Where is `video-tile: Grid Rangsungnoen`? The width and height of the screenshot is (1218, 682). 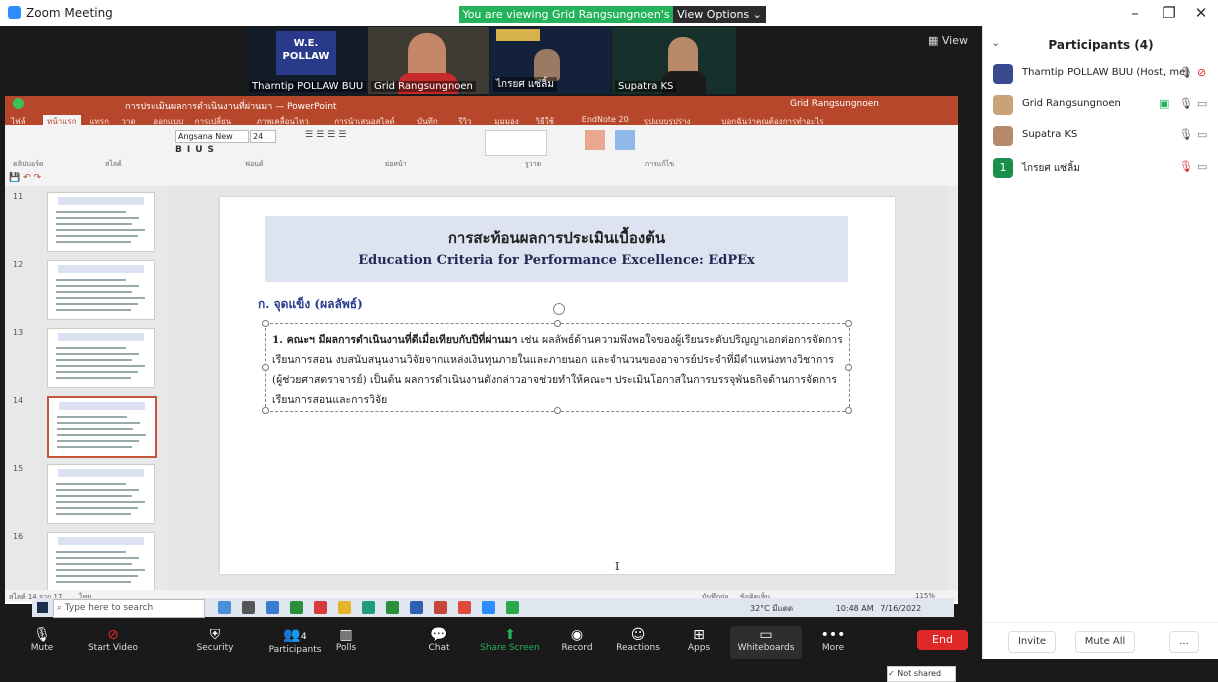
video-tile: Grid Rangsungnoen is located at coordinates (428, 60).